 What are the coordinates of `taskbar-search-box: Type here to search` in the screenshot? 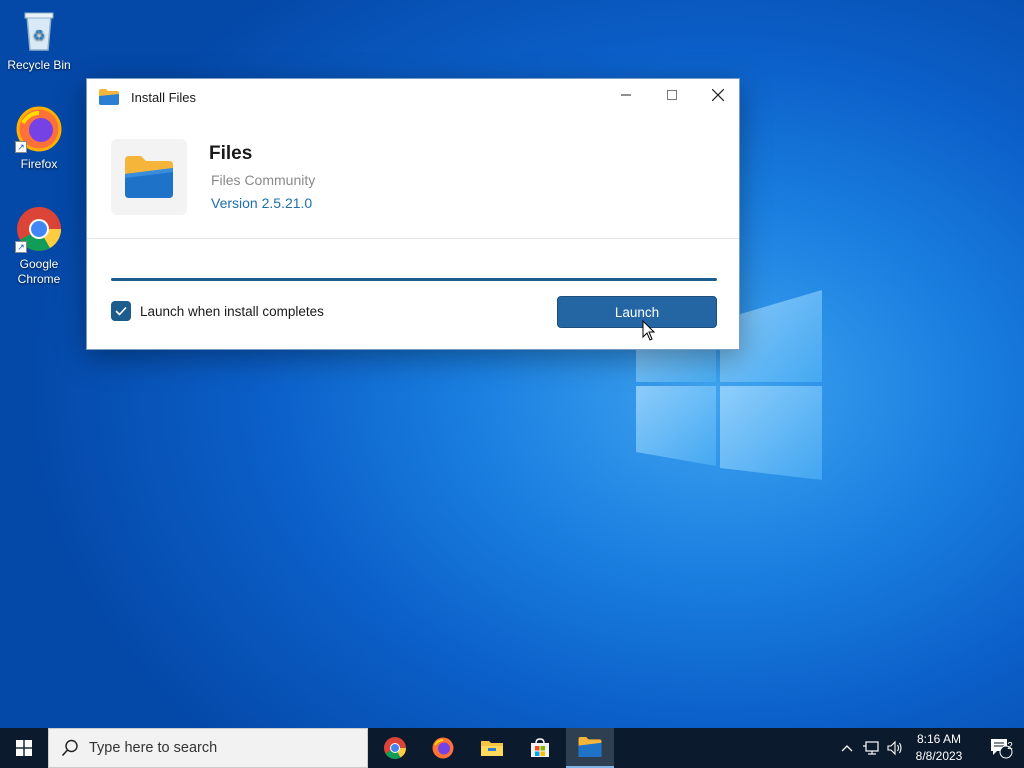 It's located at (208, 748).